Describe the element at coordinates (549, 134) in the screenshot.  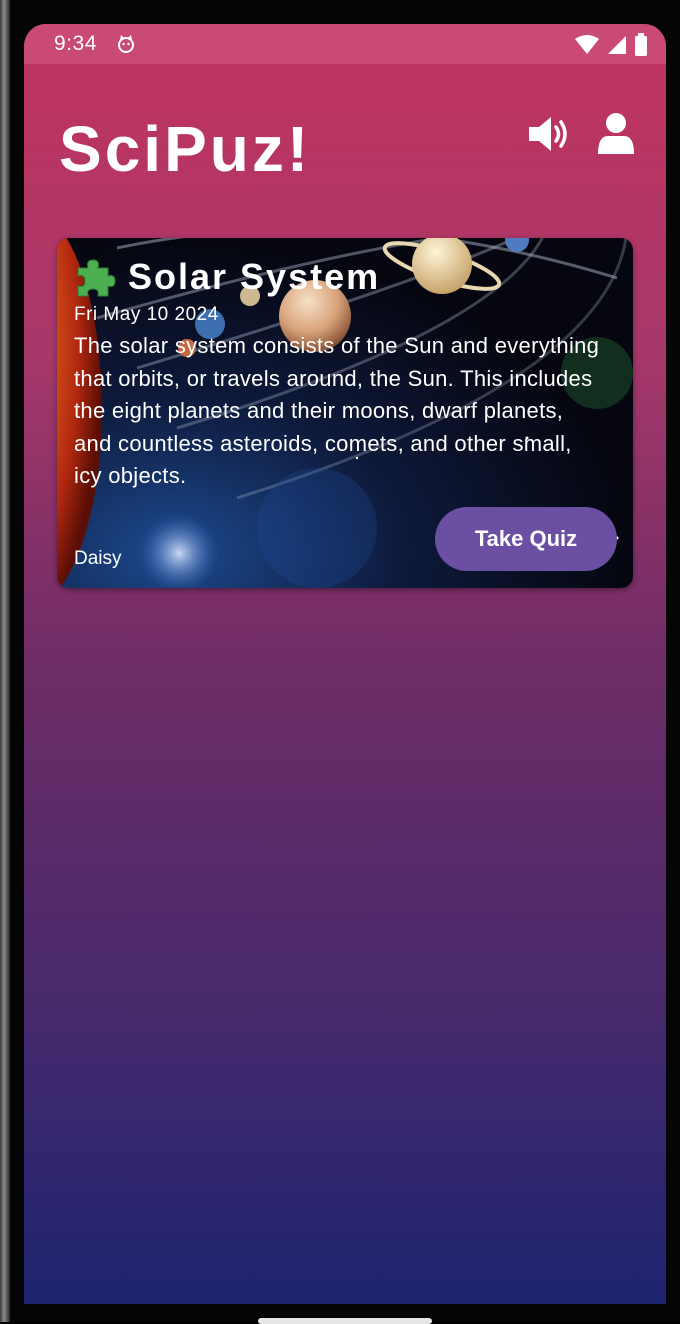
I see `speaker-icon` at that location.